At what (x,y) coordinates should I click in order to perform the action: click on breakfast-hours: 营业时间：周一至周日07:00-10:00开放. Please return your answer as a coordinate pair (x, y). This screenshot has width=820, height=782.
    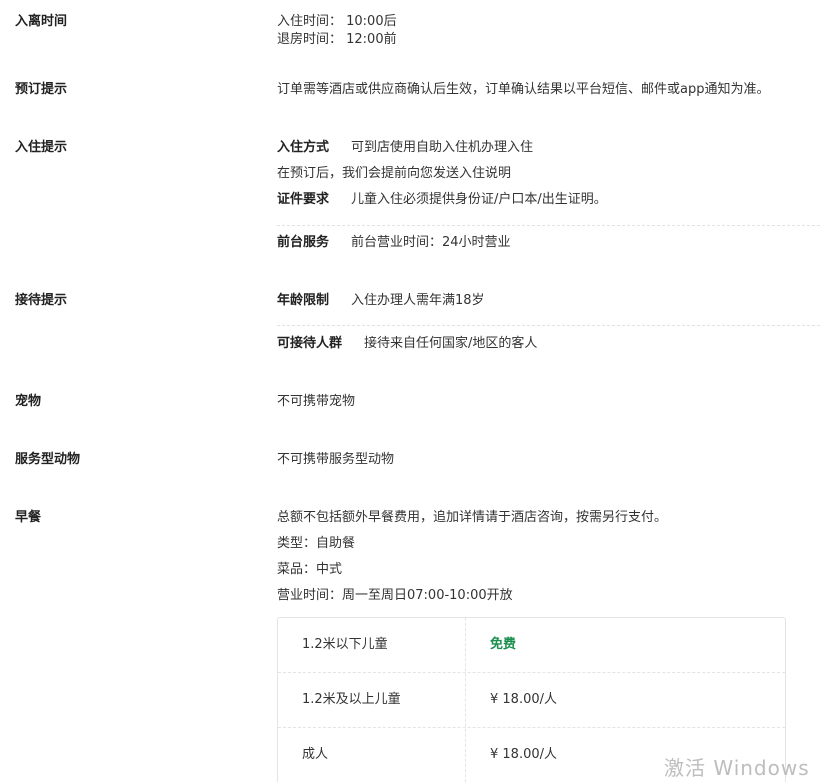
    Looking at the image, I should click on (395, 595).